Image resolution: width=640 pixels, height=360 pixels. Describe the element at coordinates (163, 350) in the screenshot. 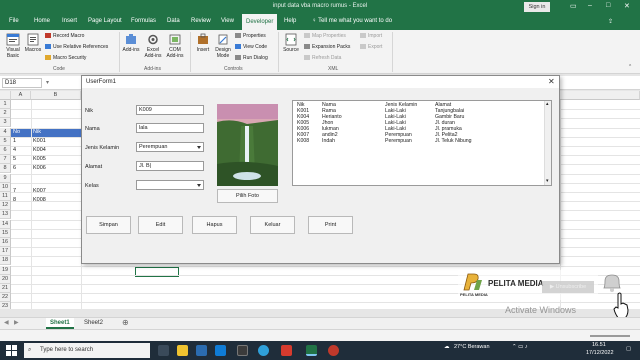

I see `task-view-icon` at that location.